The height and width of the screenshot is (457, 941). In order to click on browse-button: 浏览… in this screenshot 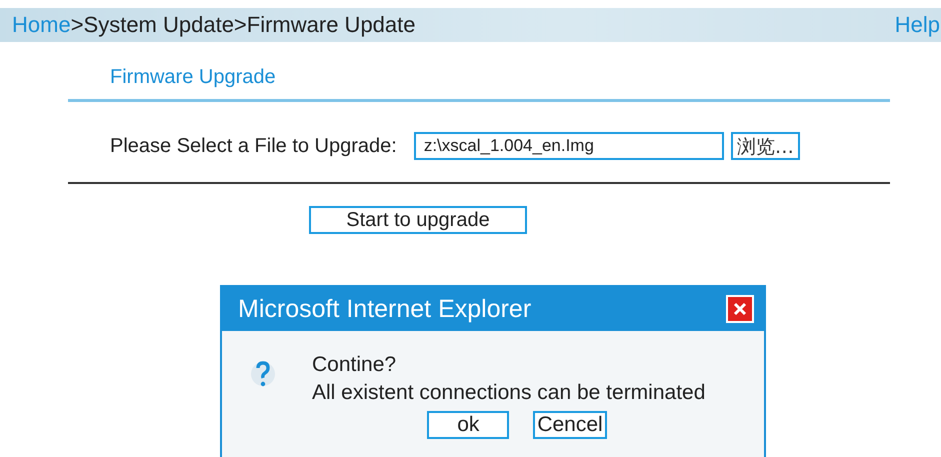, I will do `click(765, 146)`.